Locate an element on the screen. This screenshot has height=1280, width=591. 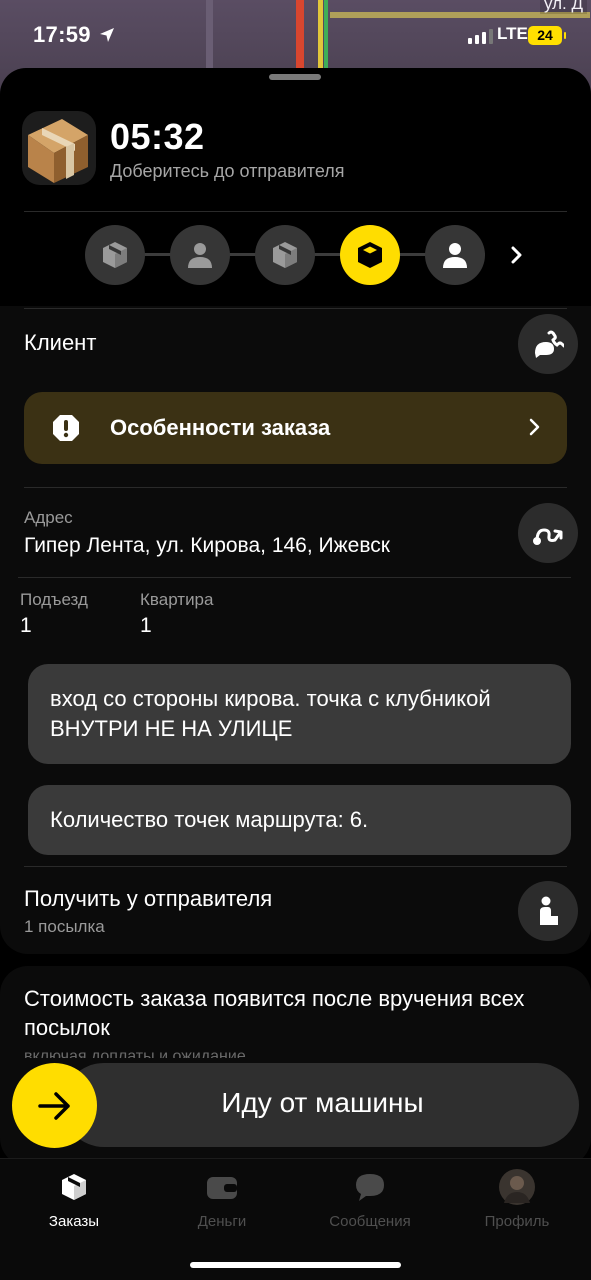
tab-money-label: Деньги is located at coordinates (222, 1221).